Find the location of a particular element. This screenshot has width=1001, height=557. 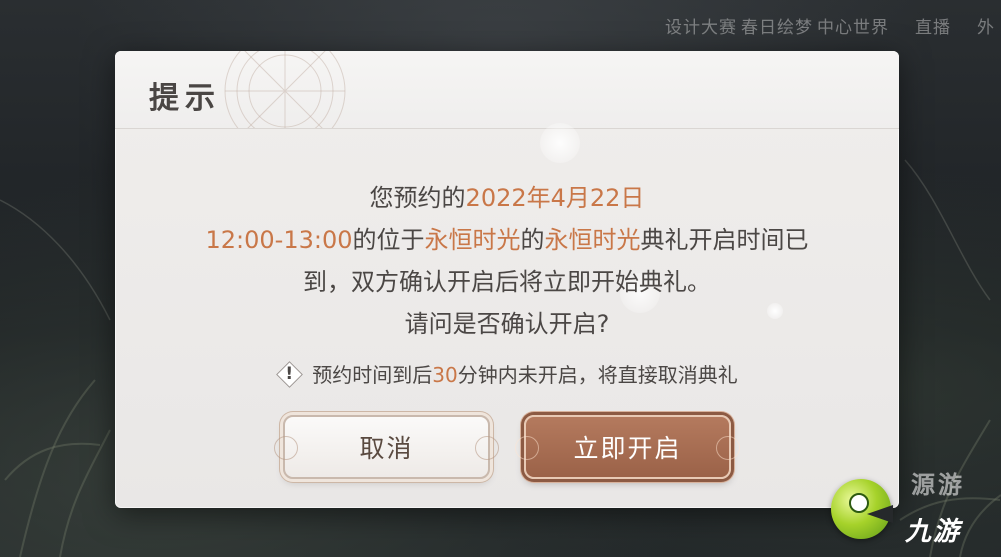

message-text: 的 is located at coordinates (532, 240).